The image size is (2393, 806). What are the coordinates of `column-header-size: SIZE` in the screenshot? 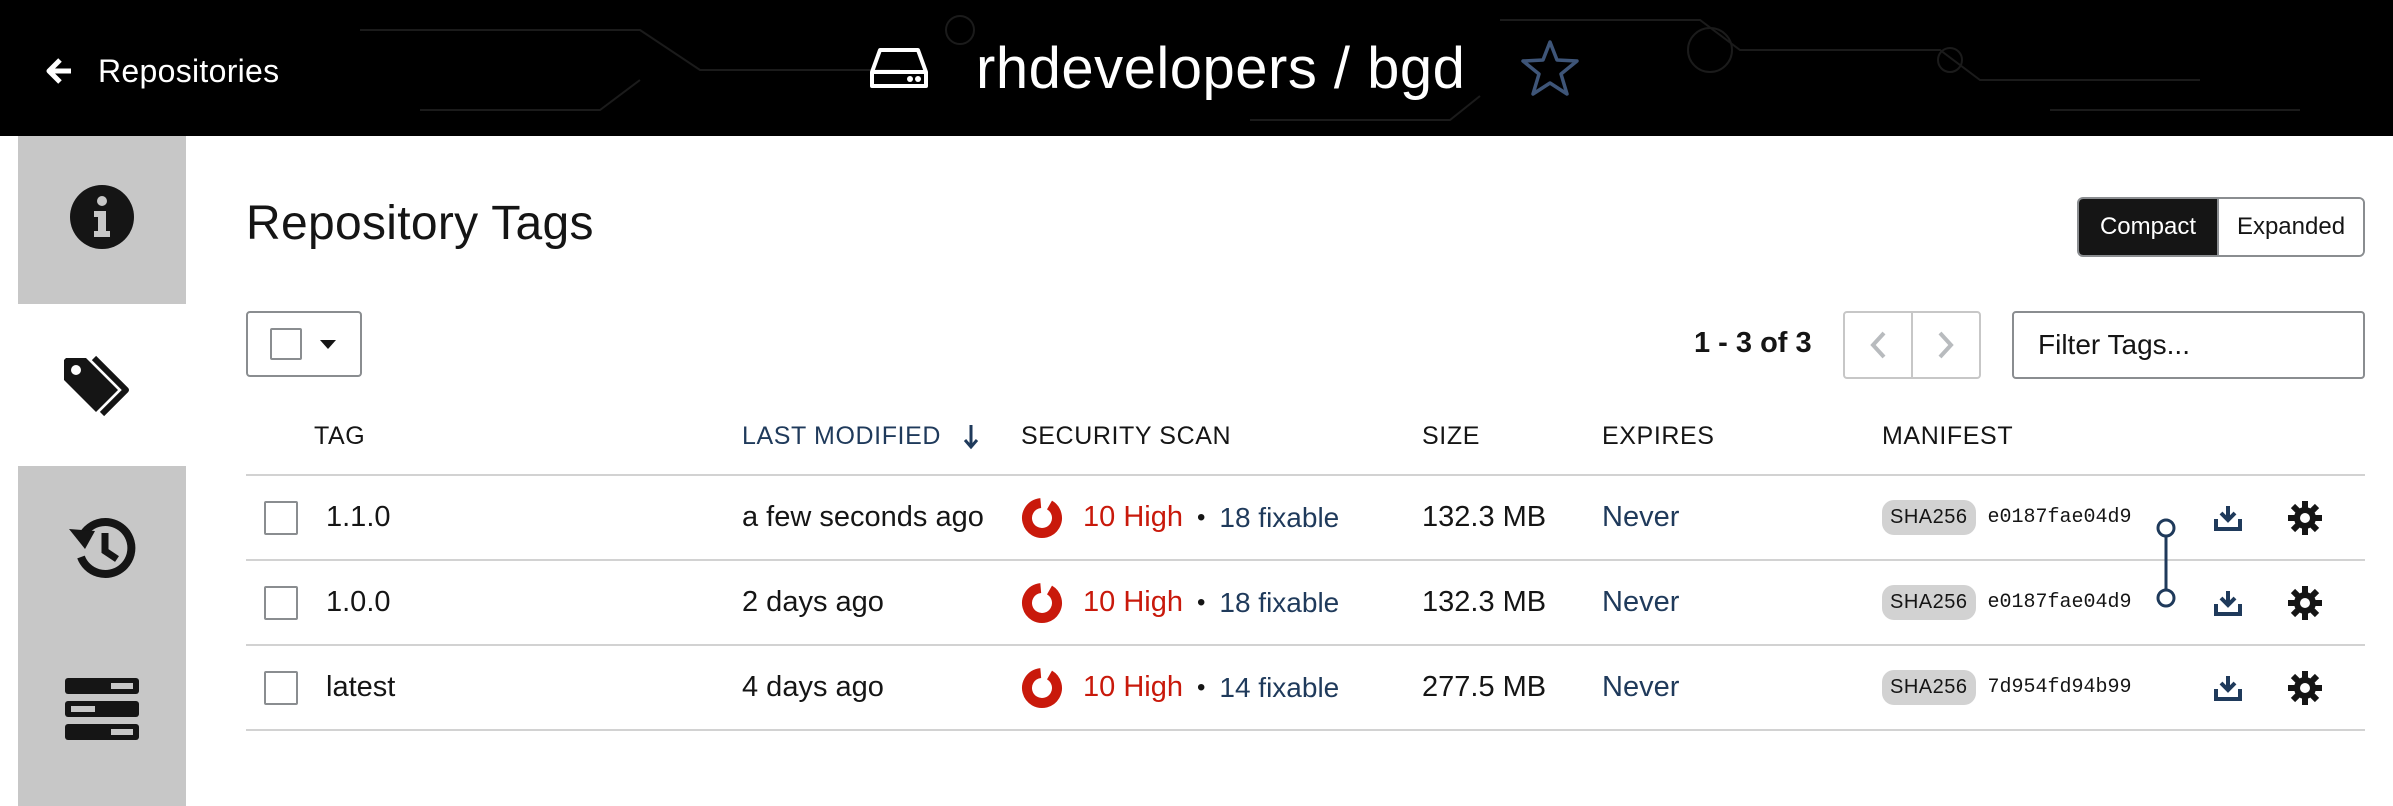 It's located at (1451, 436).